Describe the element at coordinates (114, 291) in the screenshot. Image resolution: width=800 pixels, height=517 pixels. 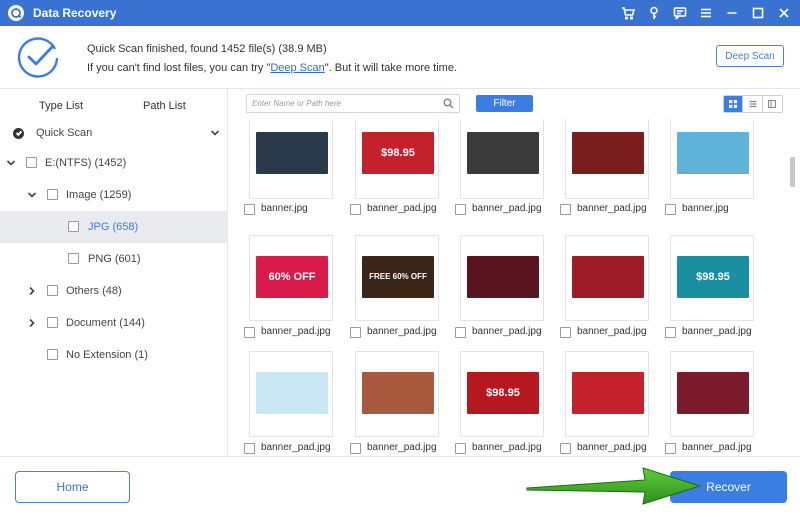
I see `tree-item-others: Others (48)` at that location.